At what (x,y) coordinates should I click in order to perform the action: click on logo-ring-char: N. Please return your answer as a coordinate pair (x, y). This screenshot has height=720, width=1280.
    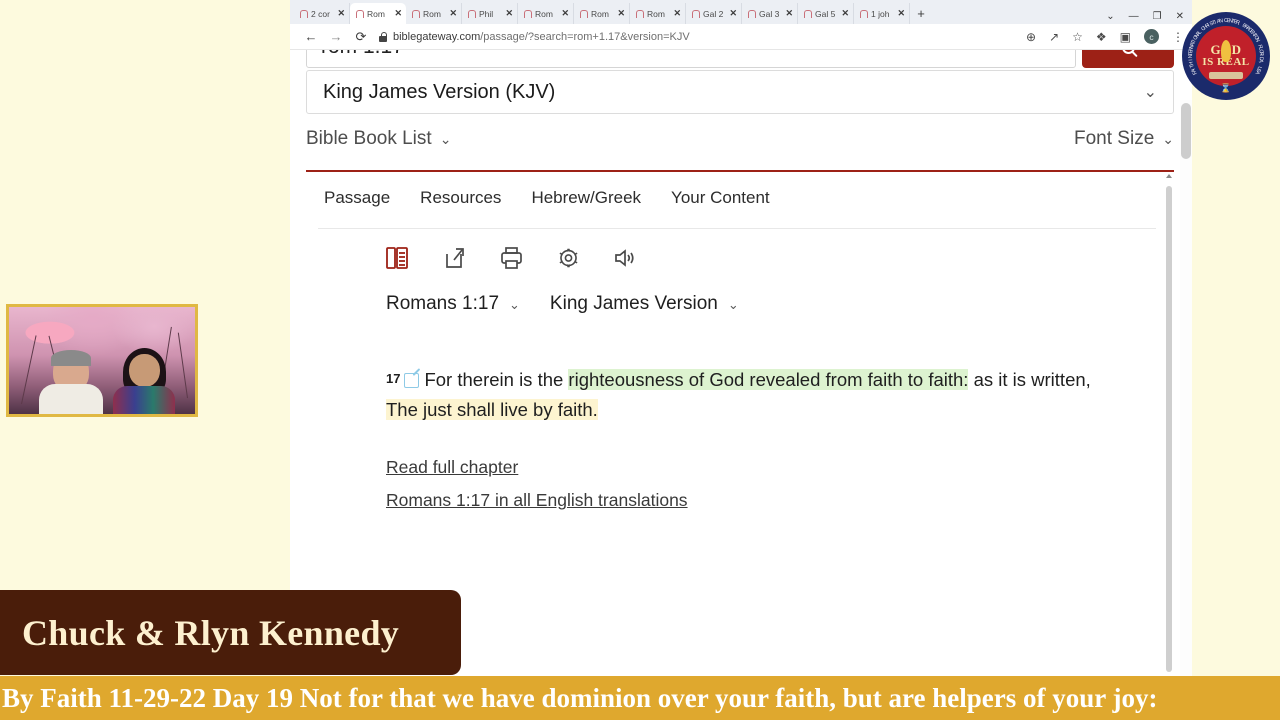
    Looking at the image, I should click on (1221, 21).